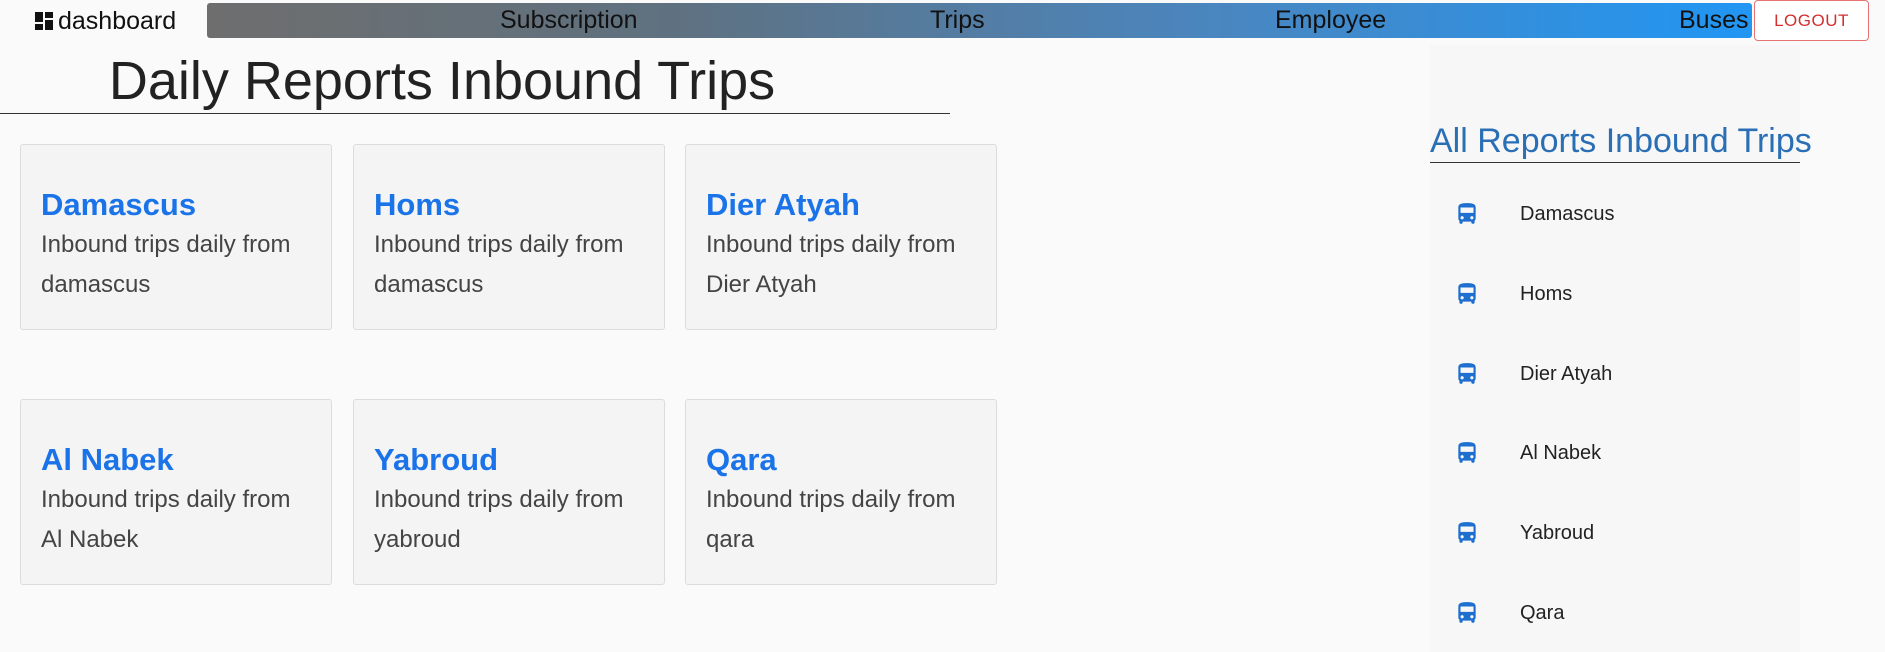  Describe the element at coordinates (1546, 294) in the screenshot. I see `sidebar-item-label: Homs` at that location.